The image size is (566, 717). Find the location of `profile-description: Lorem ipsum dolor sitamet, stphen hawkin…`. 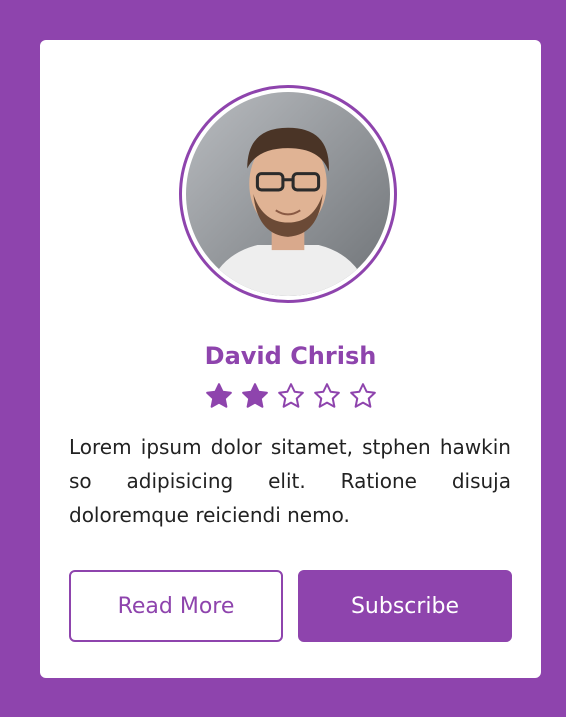

profile-description: Lorem ipsum dolor sitamet, stphen hawkin… is located at coordinates (290, 481).